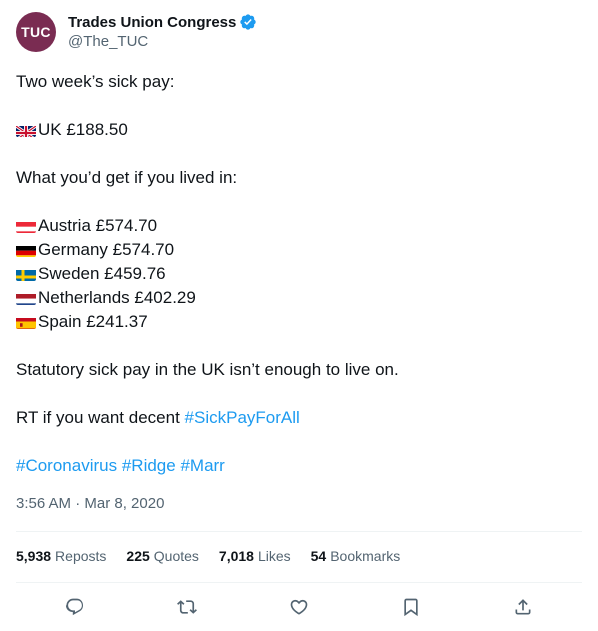 The height and width of the screenshot is (631, 598). What do you see at coordinates (523, 607) in the screenshot?
I see `share-icon` at bounding box center [523, 607].